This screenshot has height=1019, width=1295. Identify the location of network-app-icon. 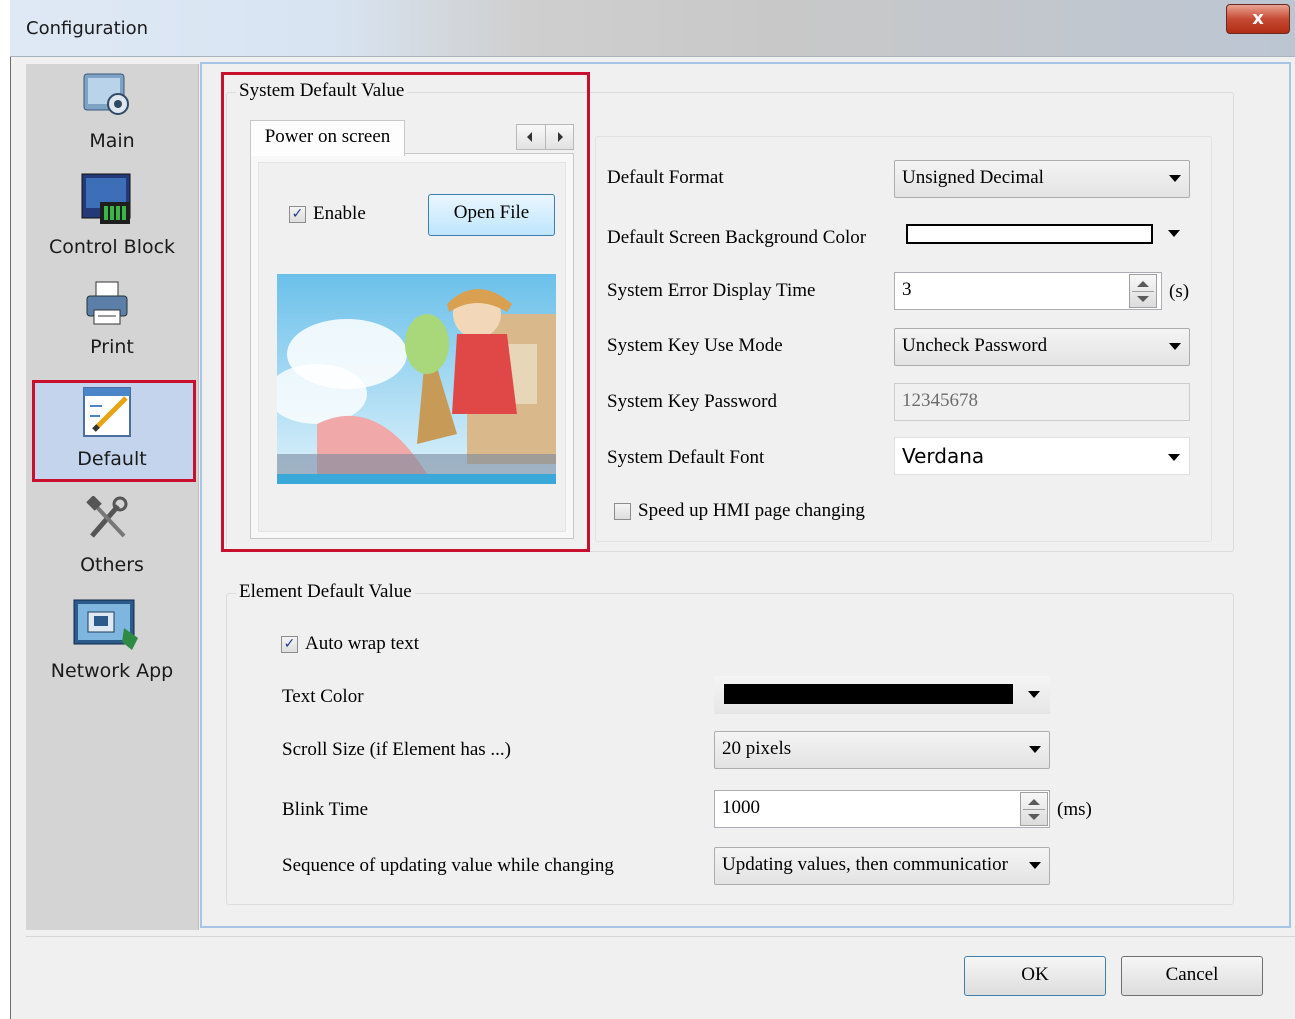
(105, 624).